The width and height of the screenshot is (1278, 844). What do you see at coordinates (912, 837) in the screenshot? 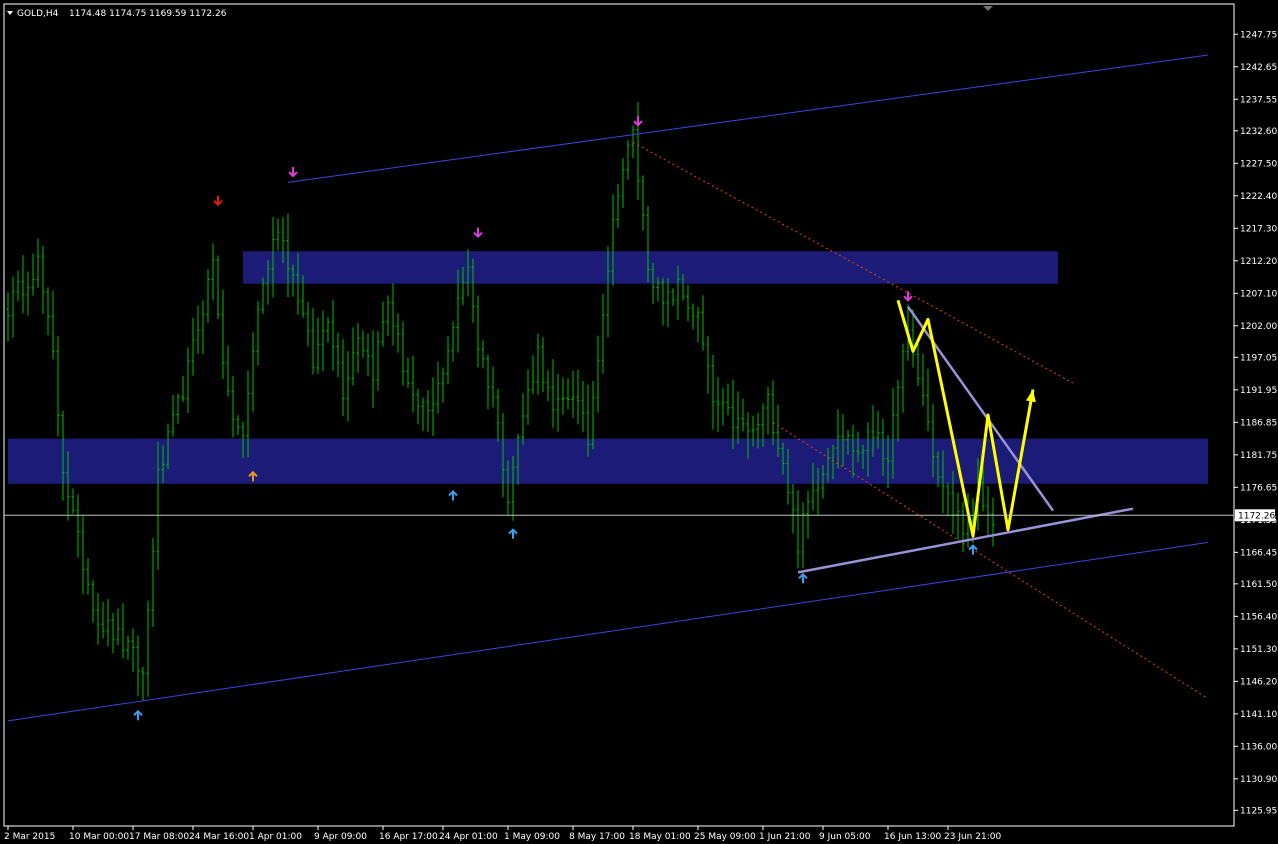
I see `x-tick-label: 16 Jun 13:00` at bounding box center [912, 837].